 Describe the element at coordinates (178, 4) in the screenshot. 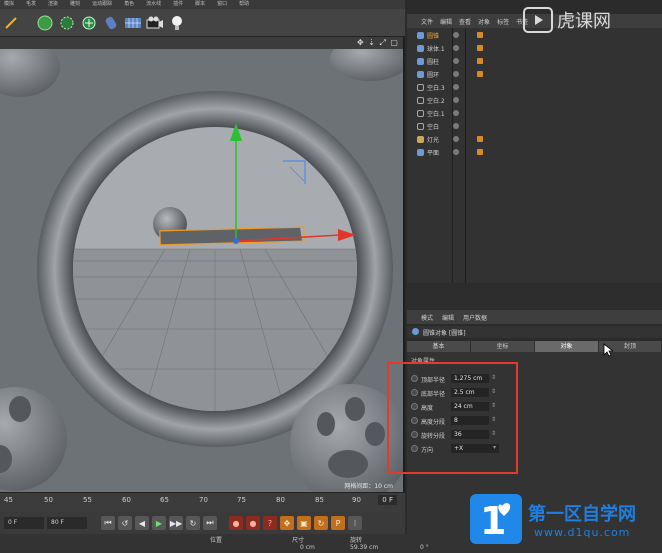

I see `menu-item: 插件` at that location.